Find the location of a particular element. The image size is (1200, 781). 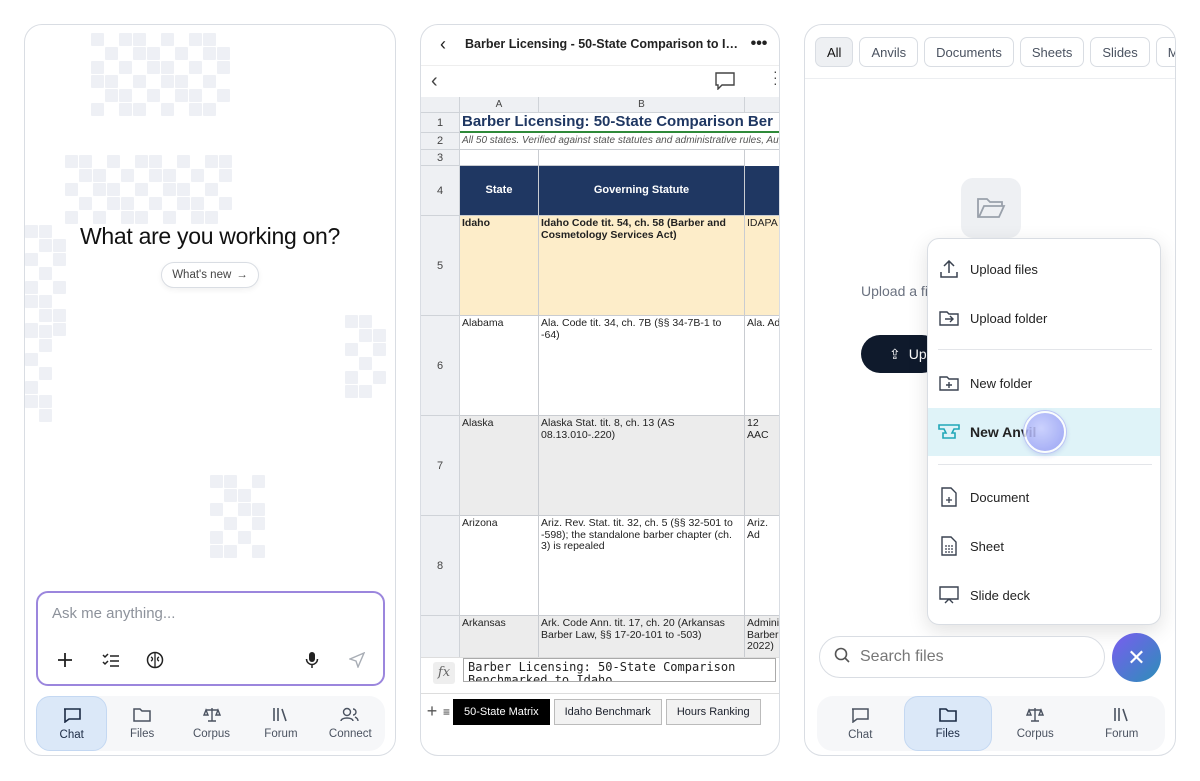

tab-50-state-matrix: 50-State Matrix is located at coordinates (501, 711).